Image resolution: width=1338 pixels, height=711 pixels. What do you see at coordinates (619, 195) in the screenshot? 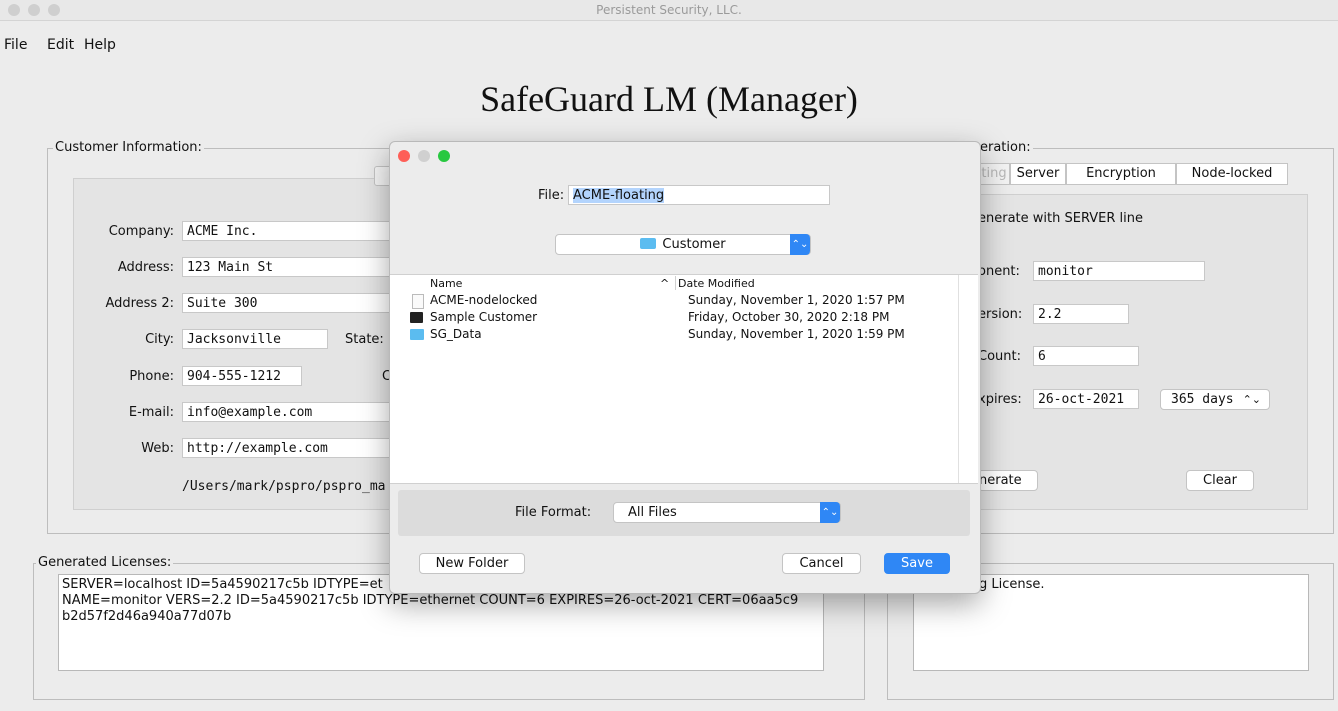
I see `file-name-value: ACME-floating` at bounding box center [619, 195].